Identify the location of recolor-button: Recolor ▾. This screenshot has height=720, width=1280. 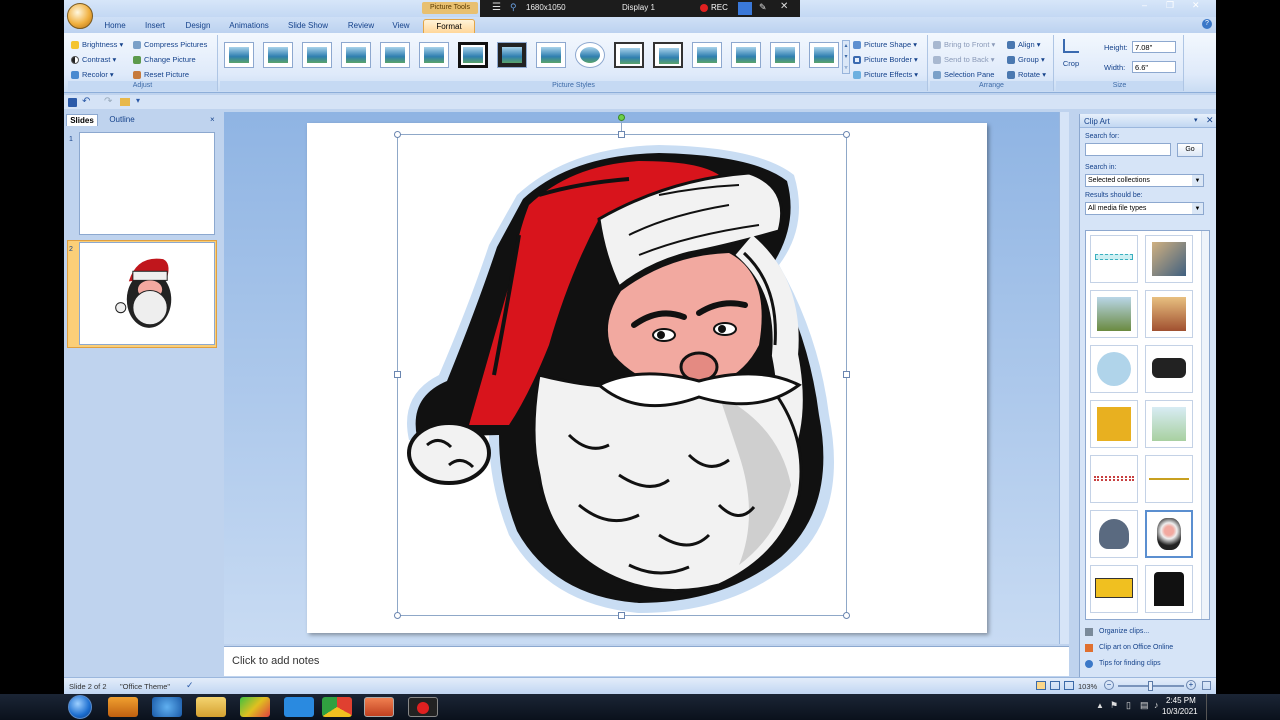
(92, 74).